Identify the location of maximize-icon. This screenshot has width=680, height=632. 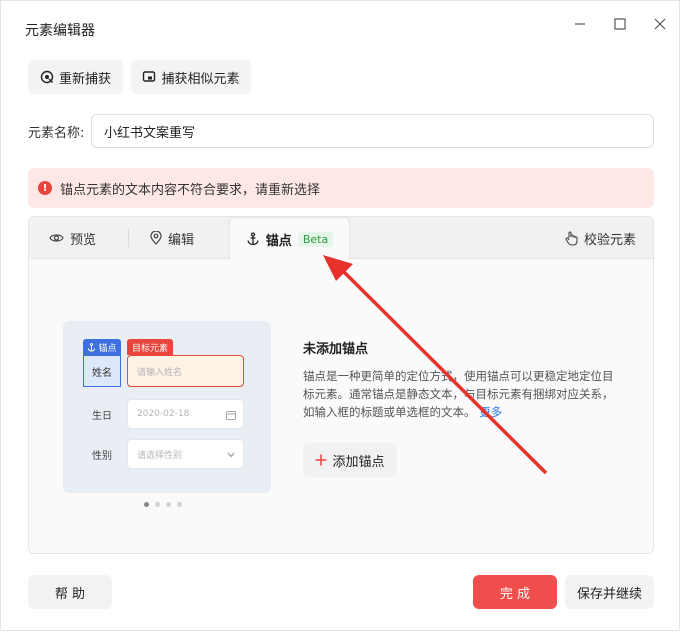
(620, 24).